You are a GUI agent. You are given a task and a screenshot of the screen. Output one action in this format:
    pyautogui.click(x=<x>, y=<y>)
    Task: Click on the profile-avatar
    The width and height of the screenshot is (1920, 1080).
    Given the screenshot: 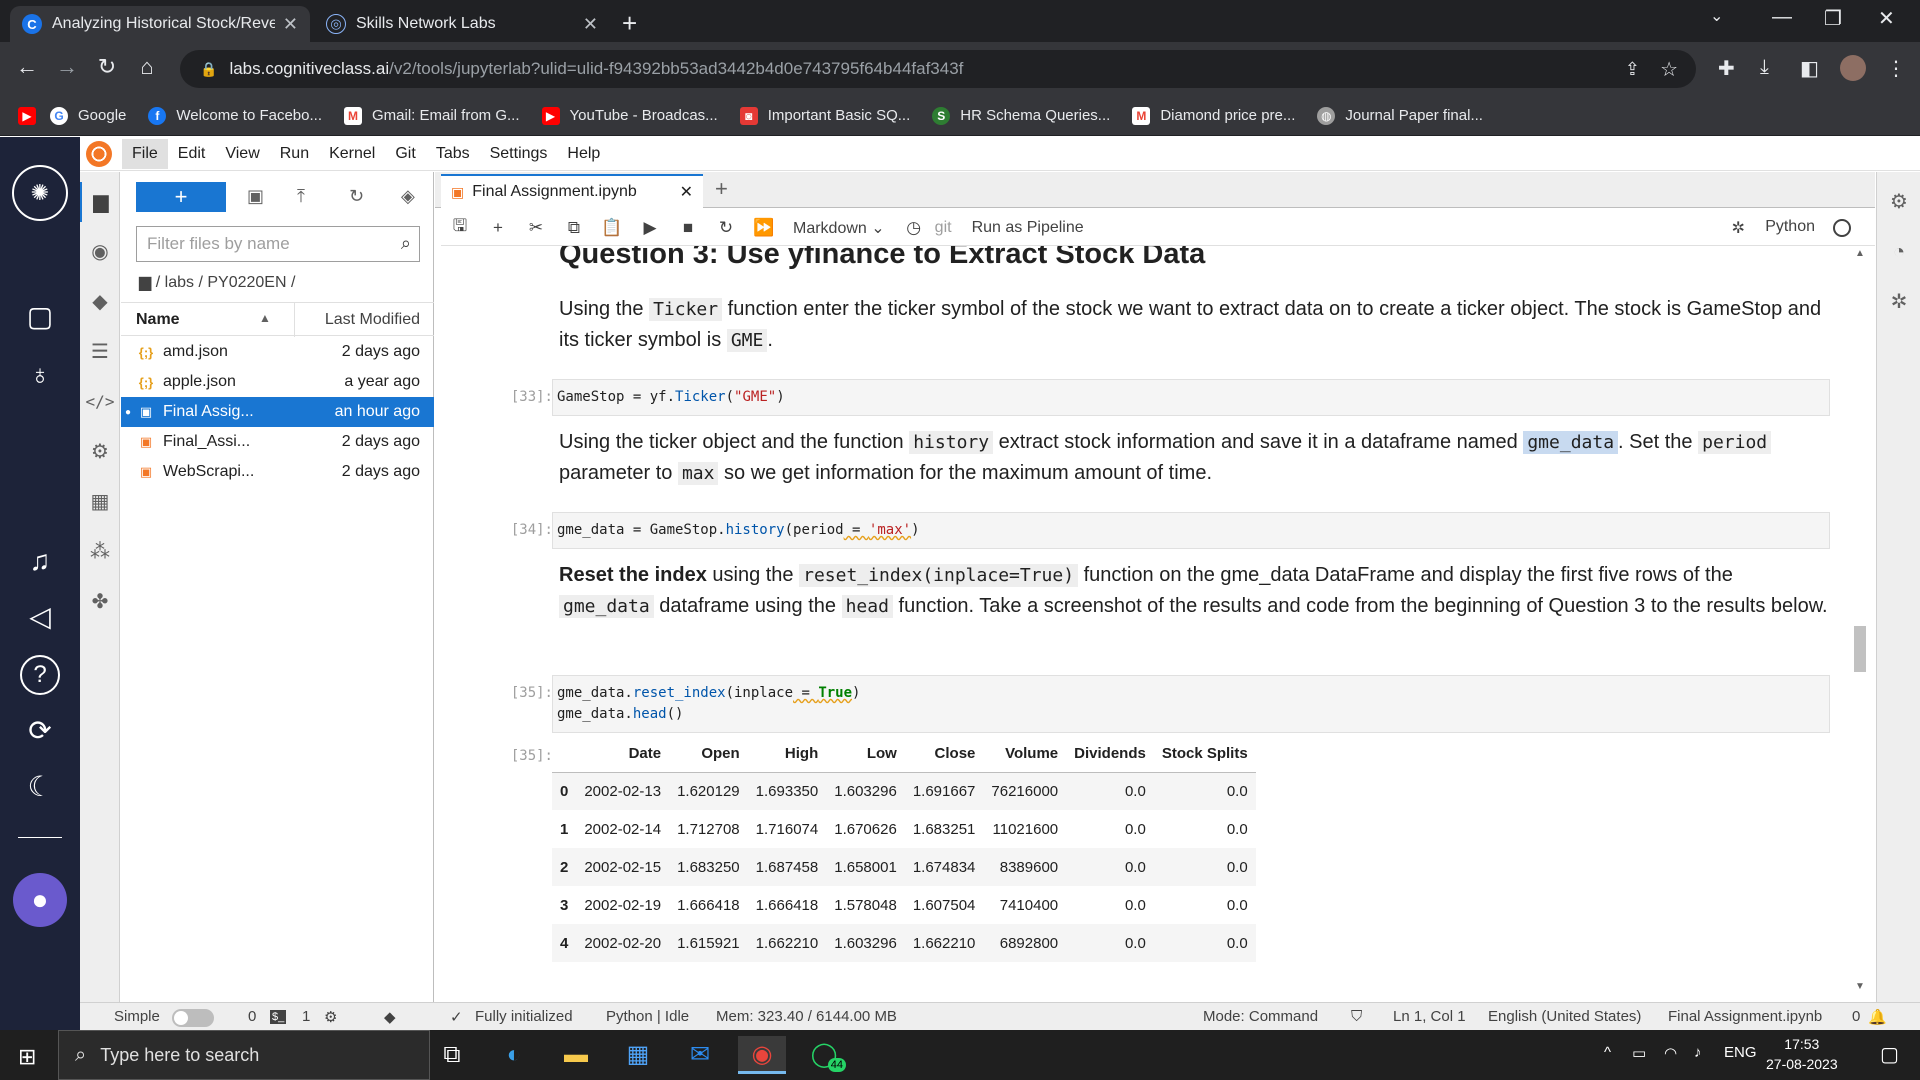 What is the action you would take?
    pyautogui.click(x=1853, y=68)
    